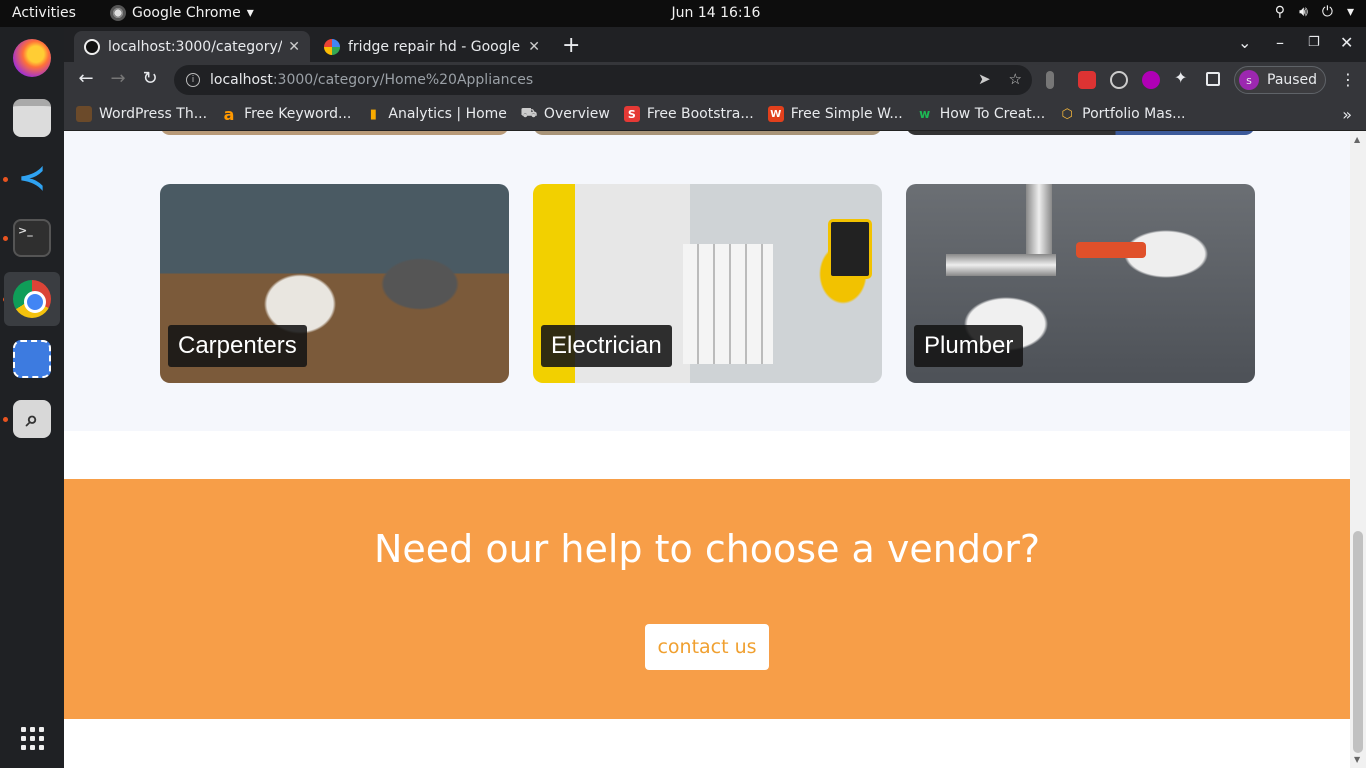 This screenshot has width=1366, height=768. I want to click on send-icon: ➤, so click(984, 79).